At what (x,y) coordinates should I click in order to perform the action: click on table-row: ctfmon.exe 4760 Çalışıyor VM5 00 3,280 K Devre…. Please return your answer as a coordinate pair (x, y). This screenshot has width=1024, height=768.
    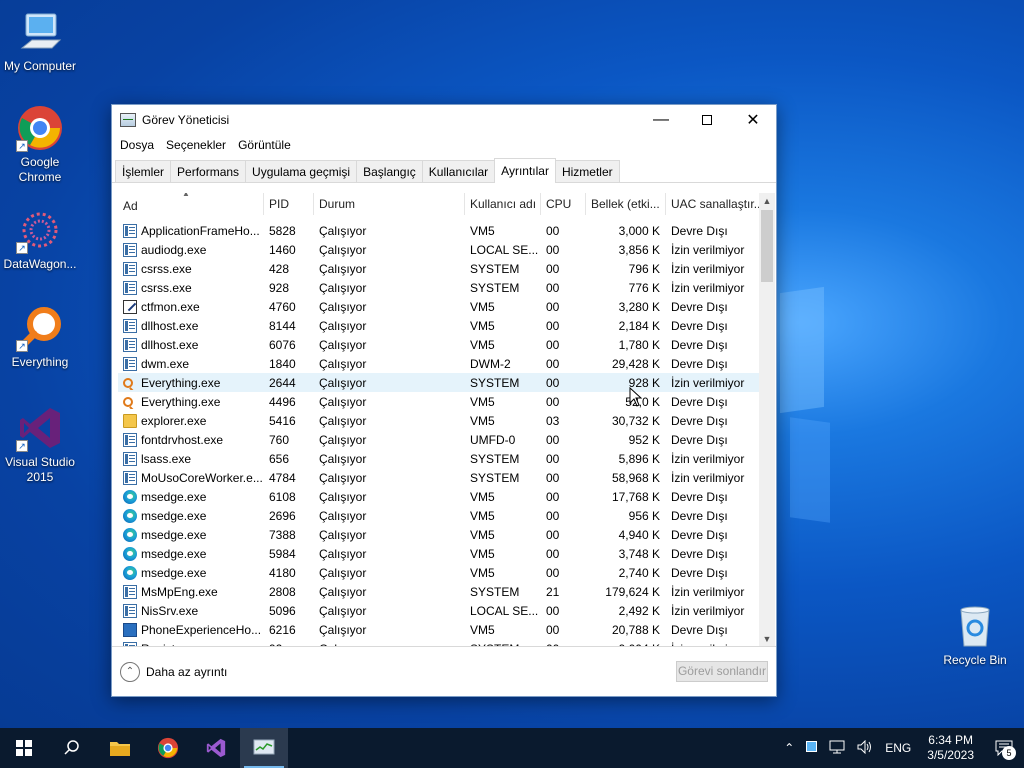
    Looking at the image, I should click on (444, 306).